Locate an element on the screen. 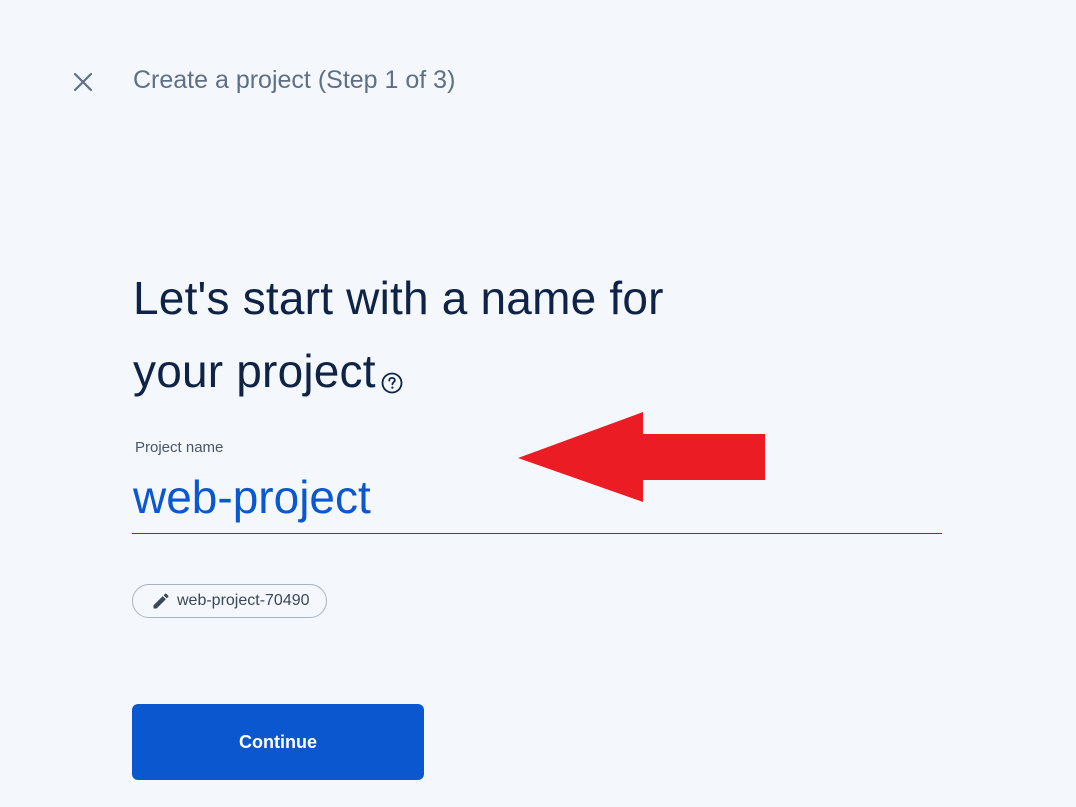  close-button is located at coordinates (83, 82).